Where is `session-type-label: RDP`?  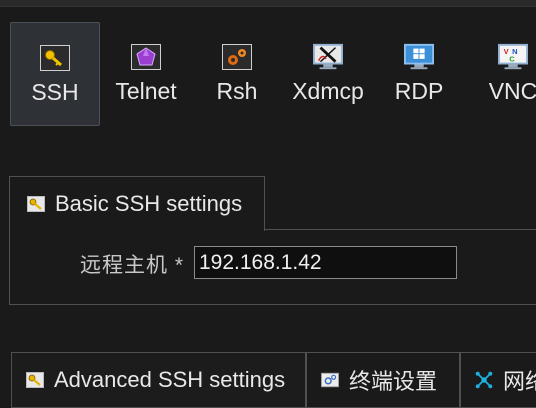
session-type-label: RDP is located at coordinates (419, 91).